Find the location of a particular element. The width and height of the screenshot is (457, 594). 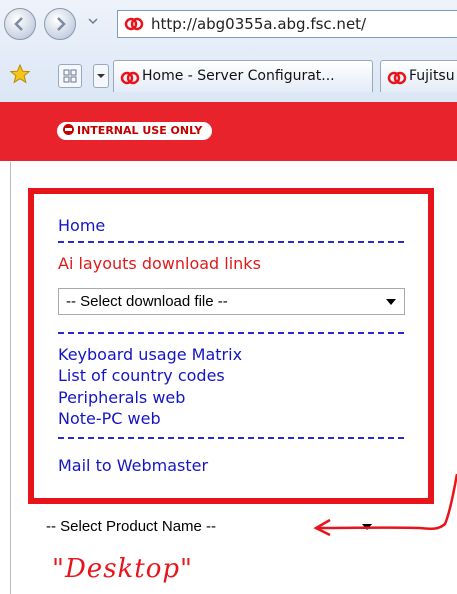

address-bar: http://abg0355a.abg.fsc.net/ is located at coordinates (287, 24).